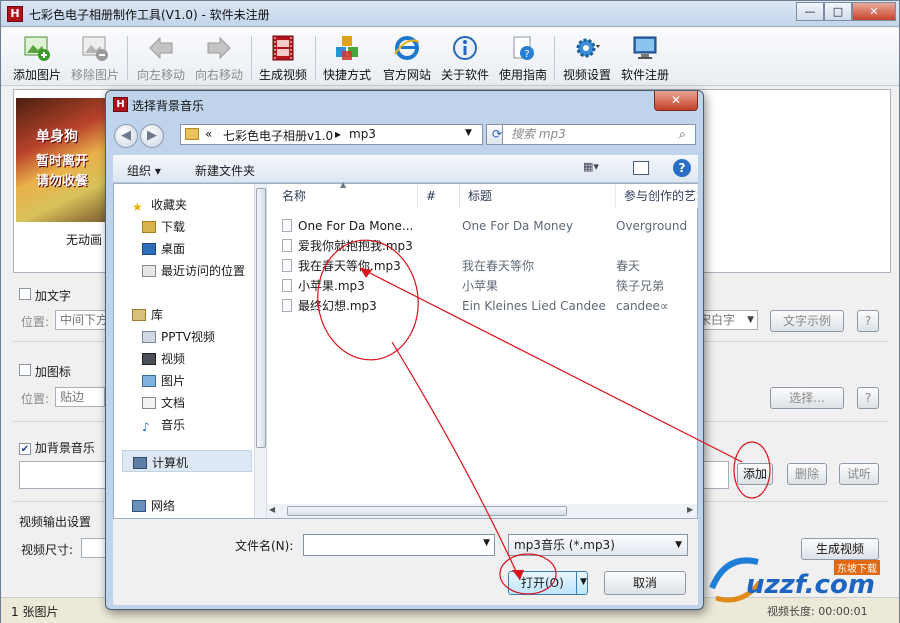  I want to click on forward-button: ▶, so click(152, 136).